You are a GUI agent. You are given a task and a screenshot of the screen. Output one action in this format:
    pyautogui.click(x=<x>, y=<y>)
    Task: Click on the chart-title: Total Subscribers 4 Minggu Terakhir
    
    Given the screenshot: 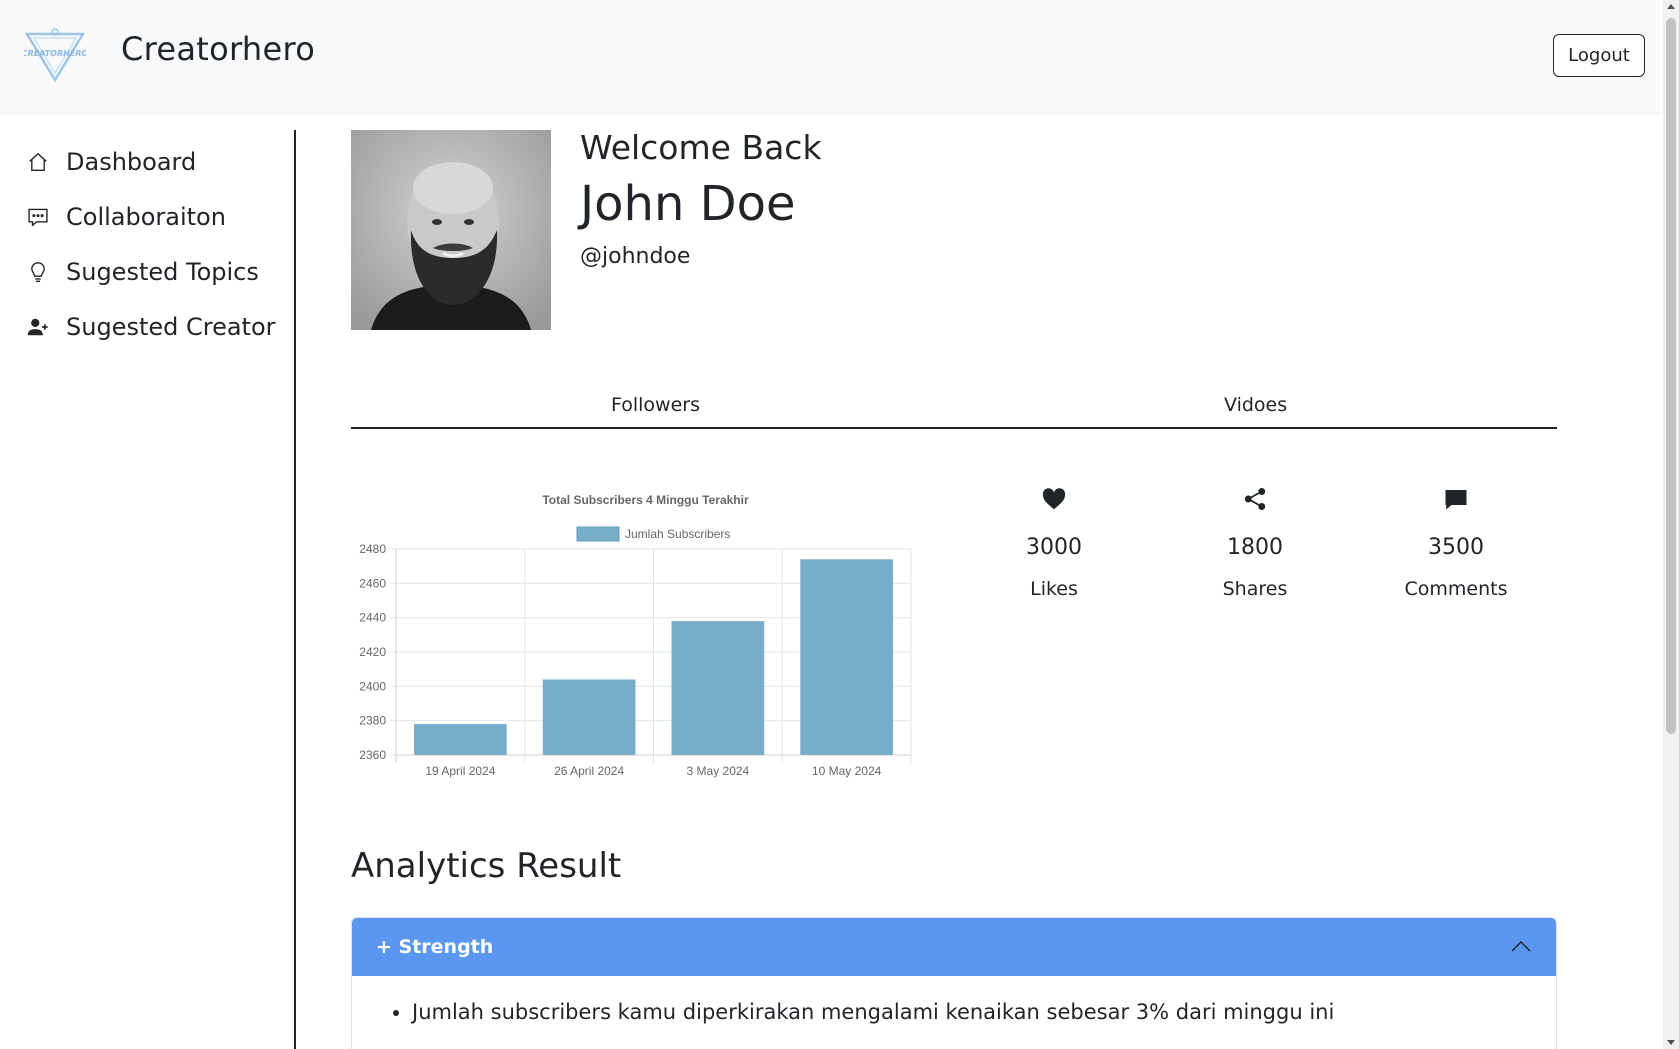 What is the action you would take?
    pyautogui.click(x=645, y=500)
    